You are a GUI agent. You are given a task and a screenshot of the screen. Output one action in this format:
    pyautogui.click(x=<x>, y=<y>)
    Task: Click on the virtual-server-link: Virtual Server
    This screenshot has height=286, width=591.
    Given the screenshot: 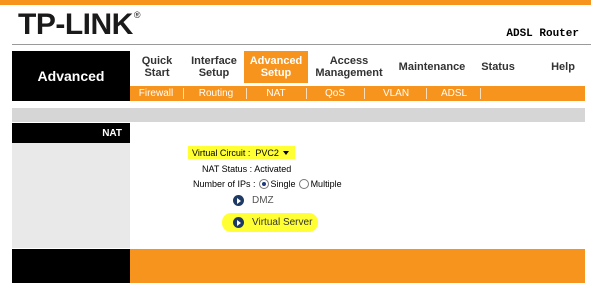 What is the action you would take?
    pyautogui.click(x=272, y=222)
    